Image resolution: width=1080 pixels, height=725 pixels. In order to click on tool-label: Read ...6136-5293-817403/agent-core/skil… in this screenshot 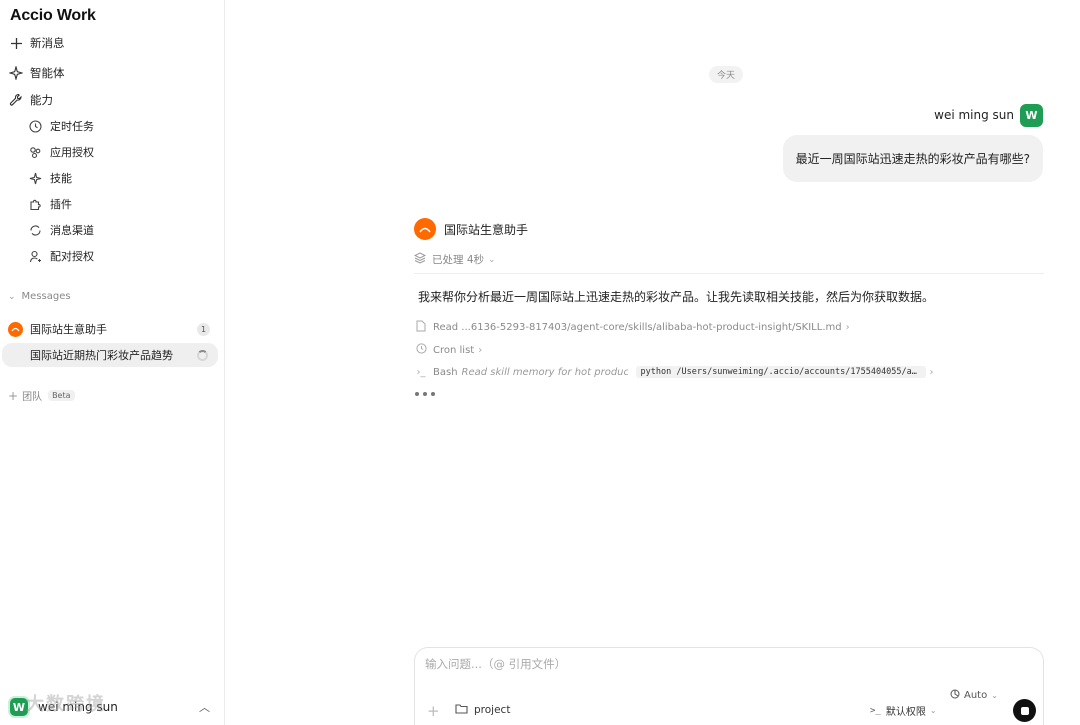, I will do `click(637, 327)`.